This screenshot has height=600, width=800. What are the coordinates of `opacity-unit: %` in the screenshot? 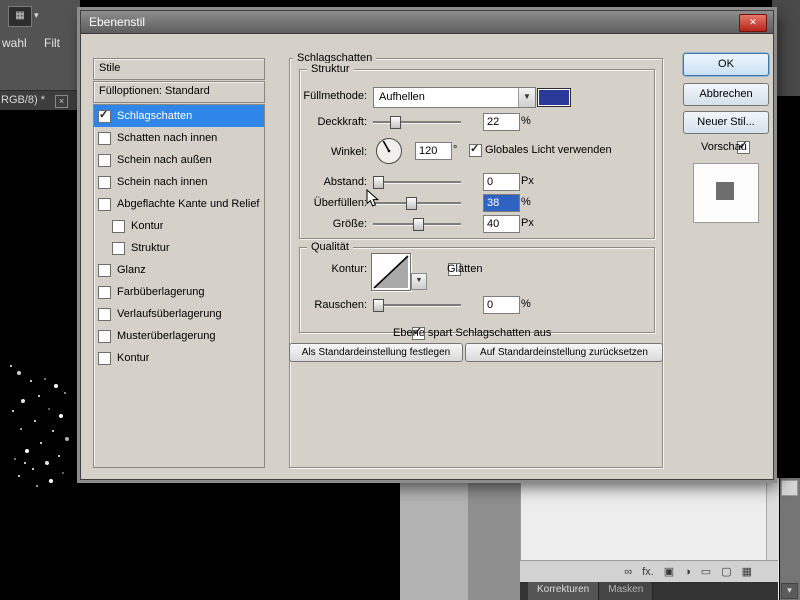 It's located at (526, 121).